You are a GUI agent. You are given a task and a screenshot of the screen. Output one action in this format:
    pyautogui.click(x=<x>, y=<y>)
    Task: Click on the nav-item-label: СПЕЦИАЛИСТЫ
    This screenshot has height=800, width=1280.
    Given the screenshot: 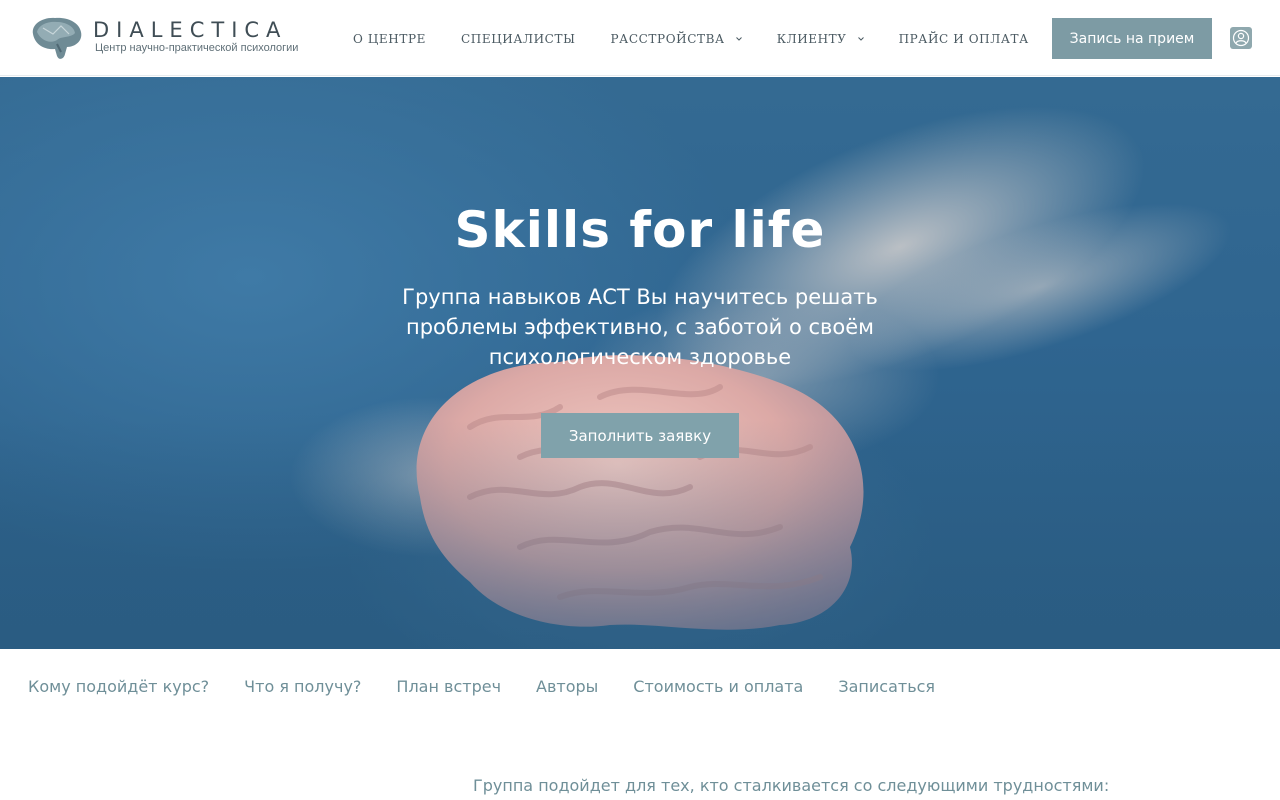 What is the action you would take?
    pyautogui.click(x=518, y=39)
    